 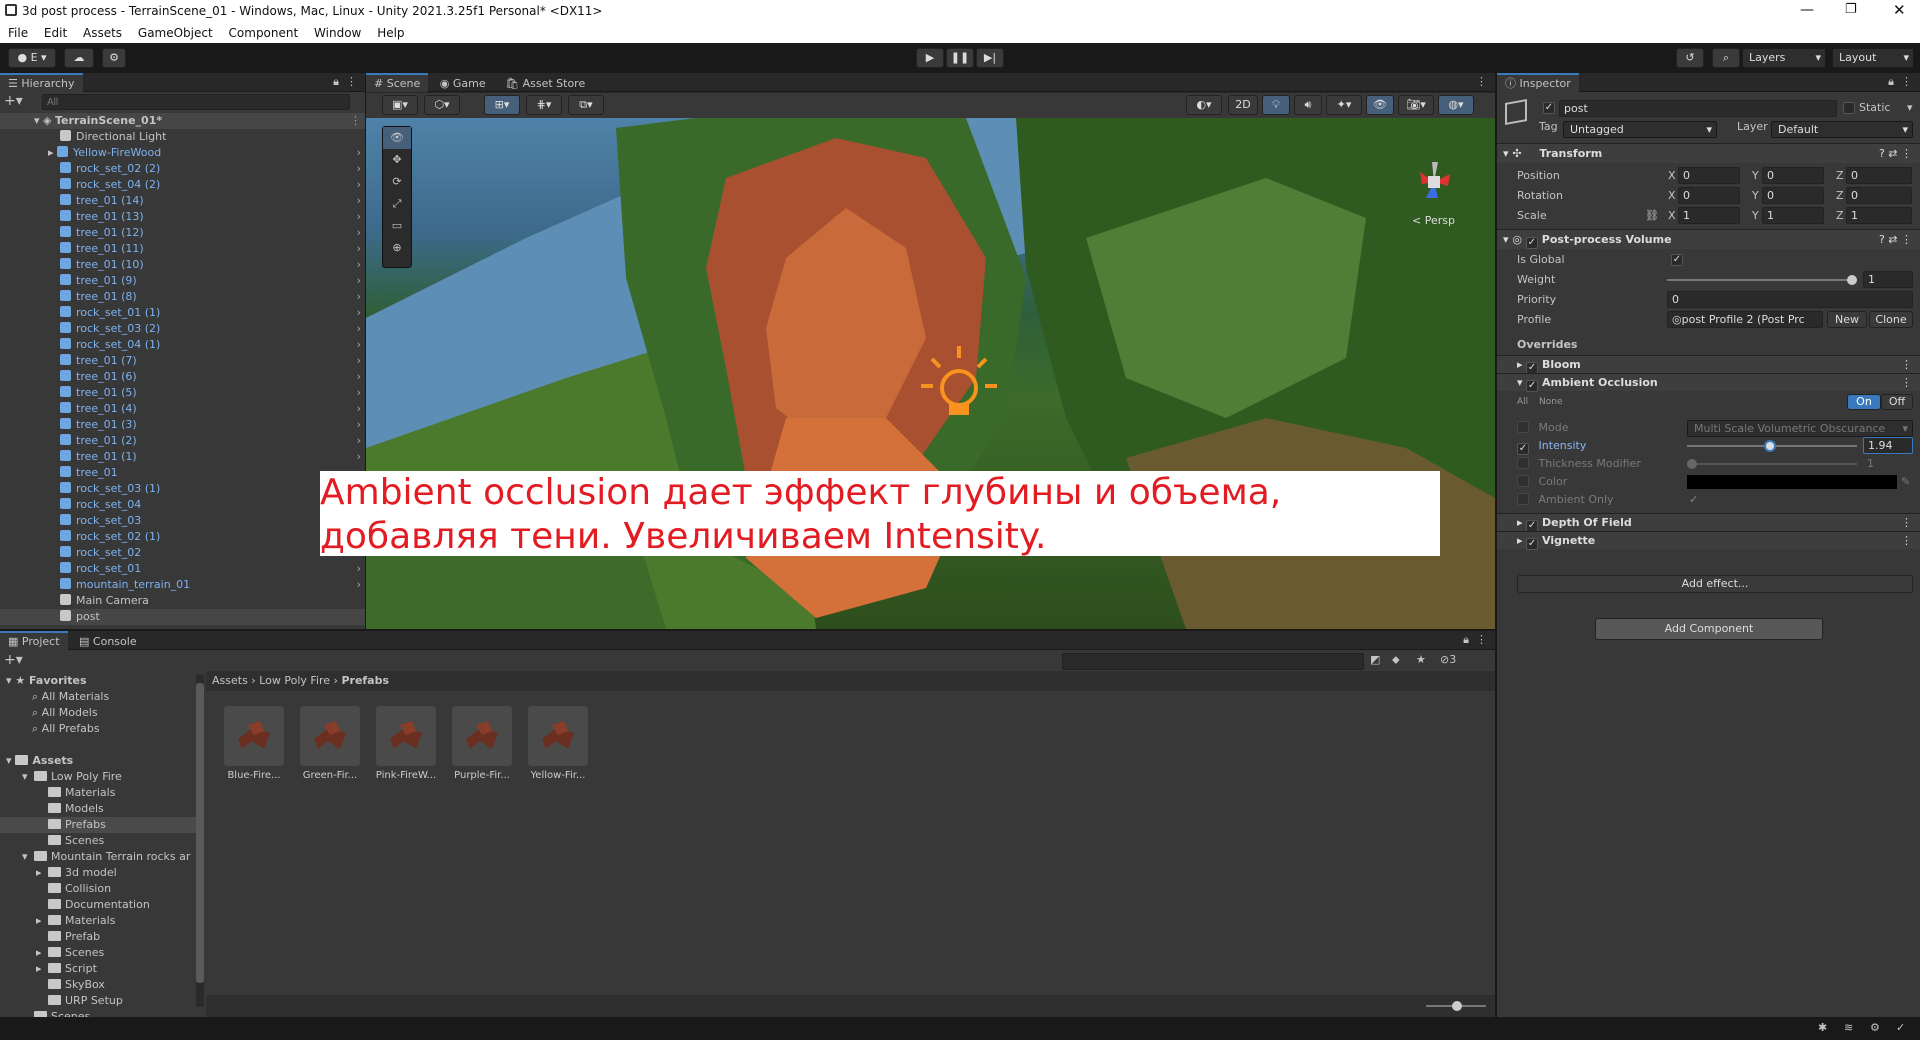 I want to click on ao-off-button: Off, so click(x=1897, y=402).